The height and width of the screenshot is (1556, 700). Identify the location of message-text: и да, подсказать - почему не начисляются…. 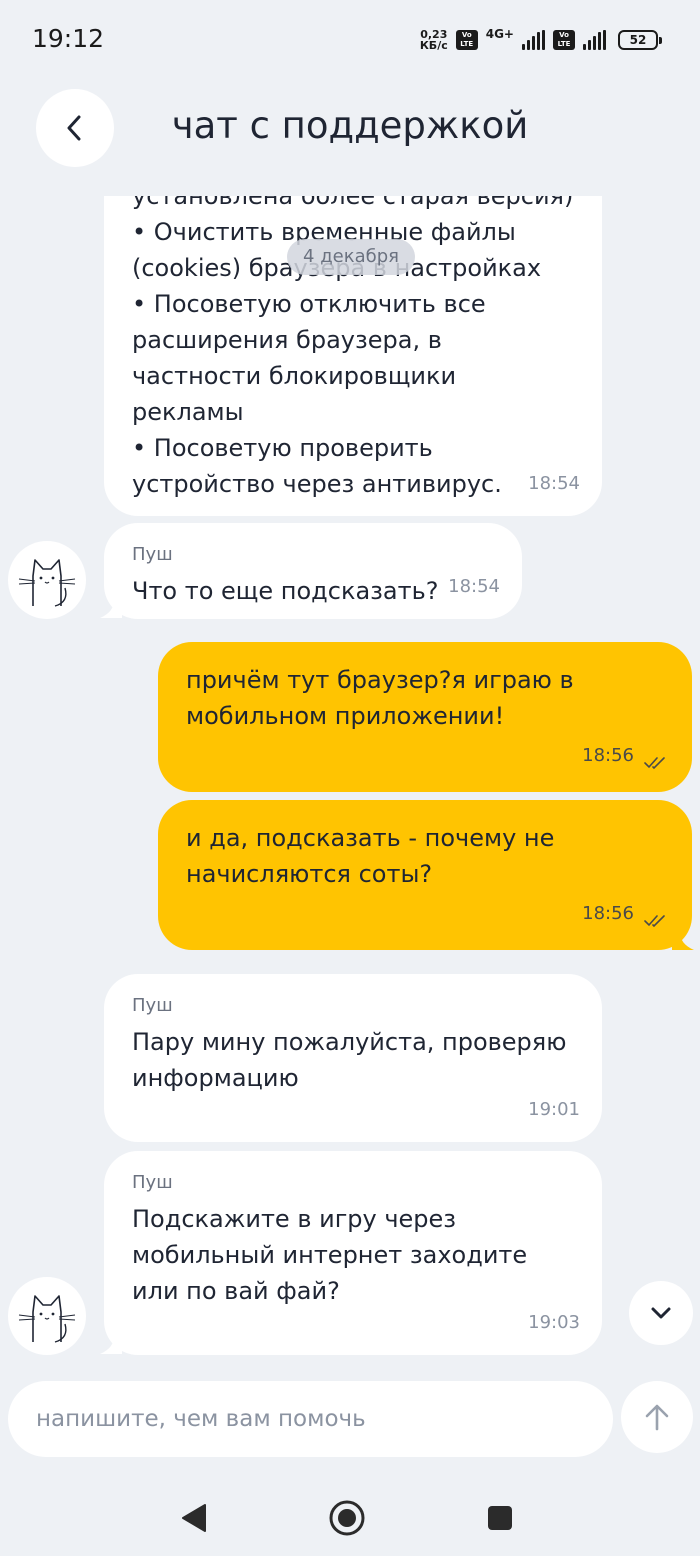
(370, 856).